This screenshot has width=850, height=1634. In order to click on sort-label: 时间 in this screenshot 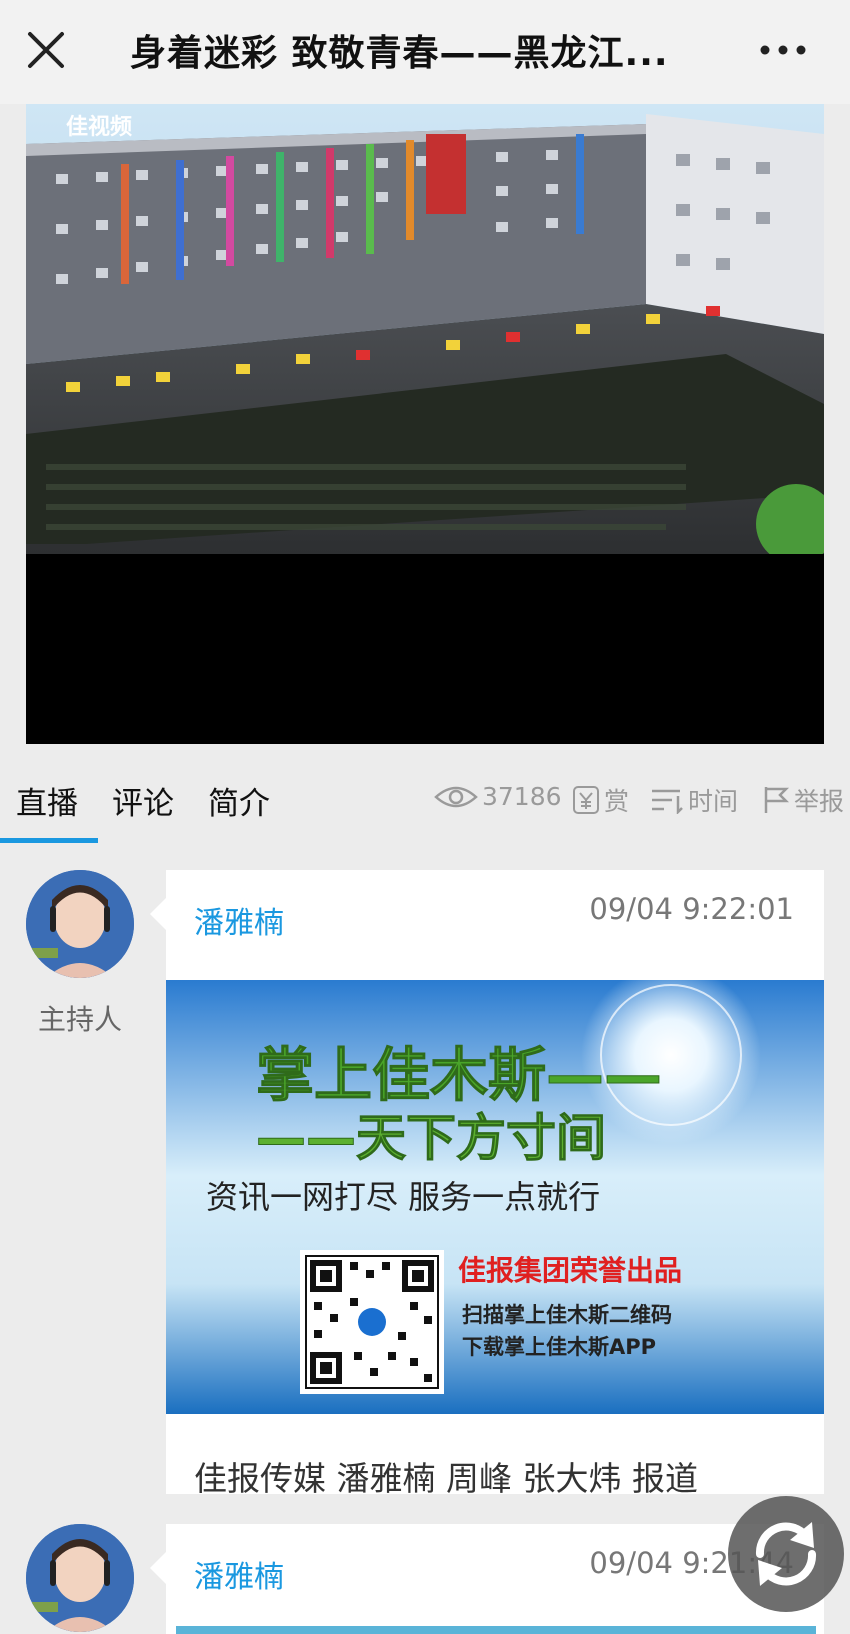, I will do `click(713, 801)`.